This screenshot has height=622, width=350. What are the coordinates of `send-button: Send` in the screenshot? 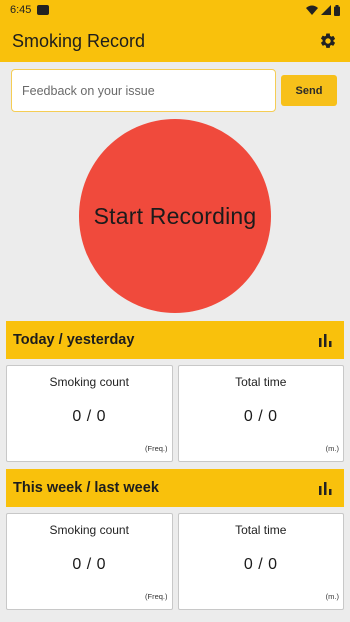 It's located at (309, 90).